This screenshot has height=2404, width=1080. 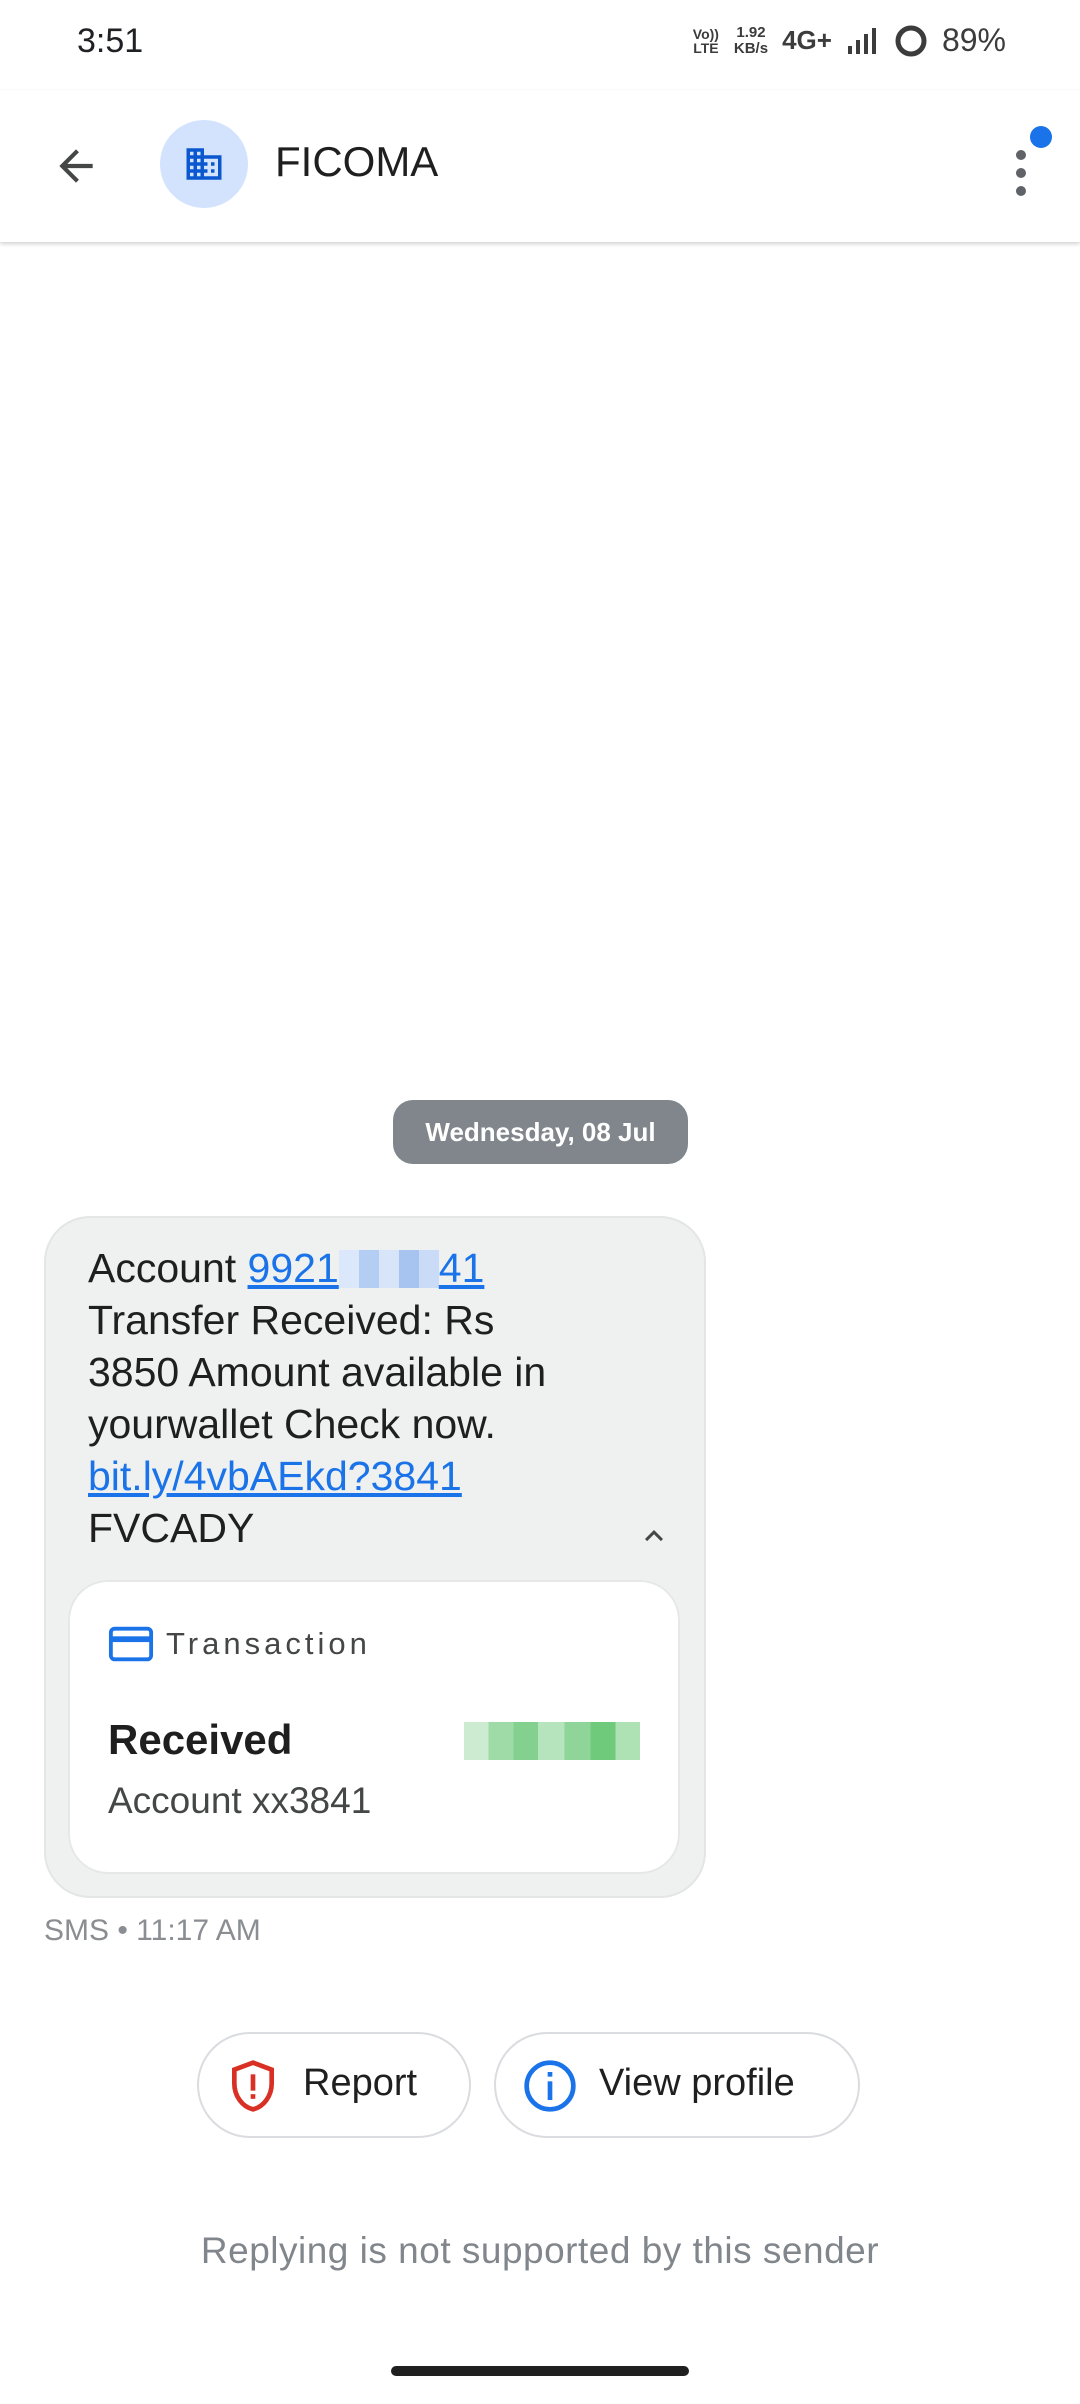 I want to click on transaction-status: Received, so click(x=200, y=1739).